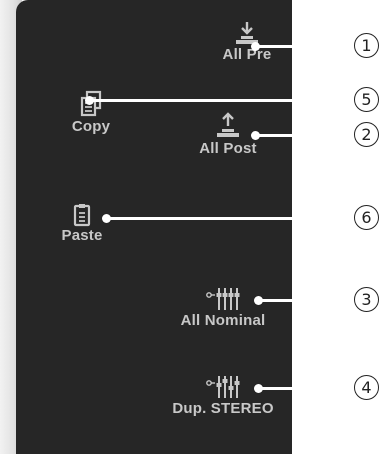  I want to click on callout-1-number: 1, so click(366, 45).